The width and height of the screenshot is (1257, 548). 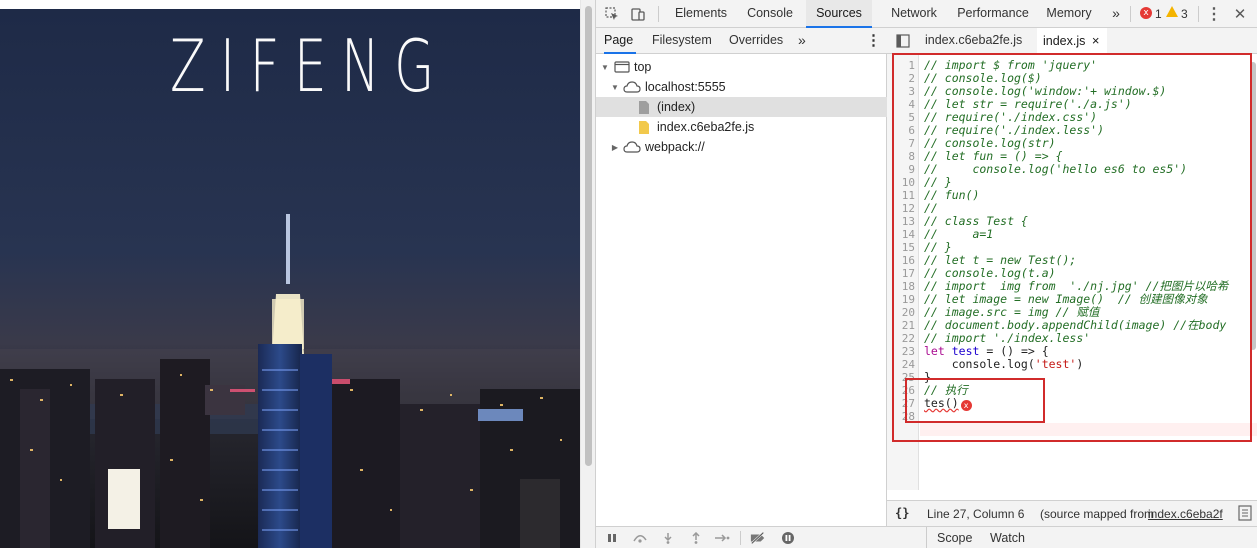 What do you see at coordinates (770, 14) in the screenshot?
I see `tab-console: Console` at bounding box center [770, 14].